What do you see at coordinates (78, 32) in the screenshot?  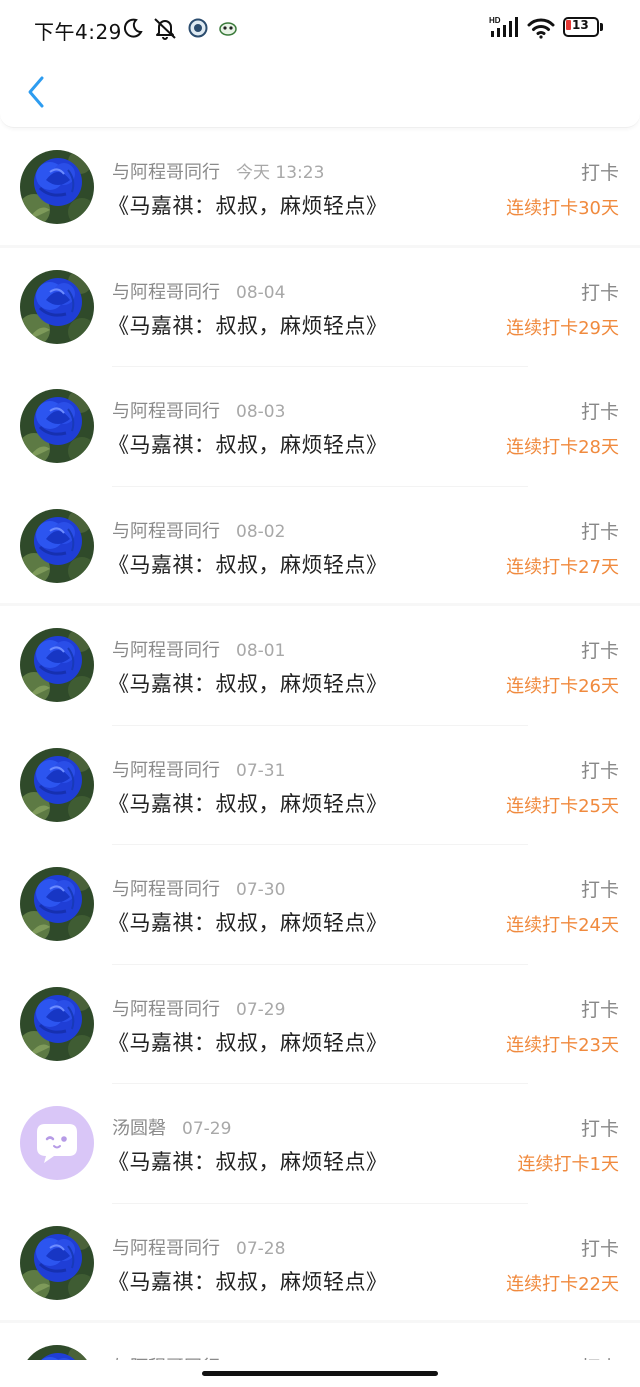 I see `status-time: 下午4:29` at bounding box center [78, 32].